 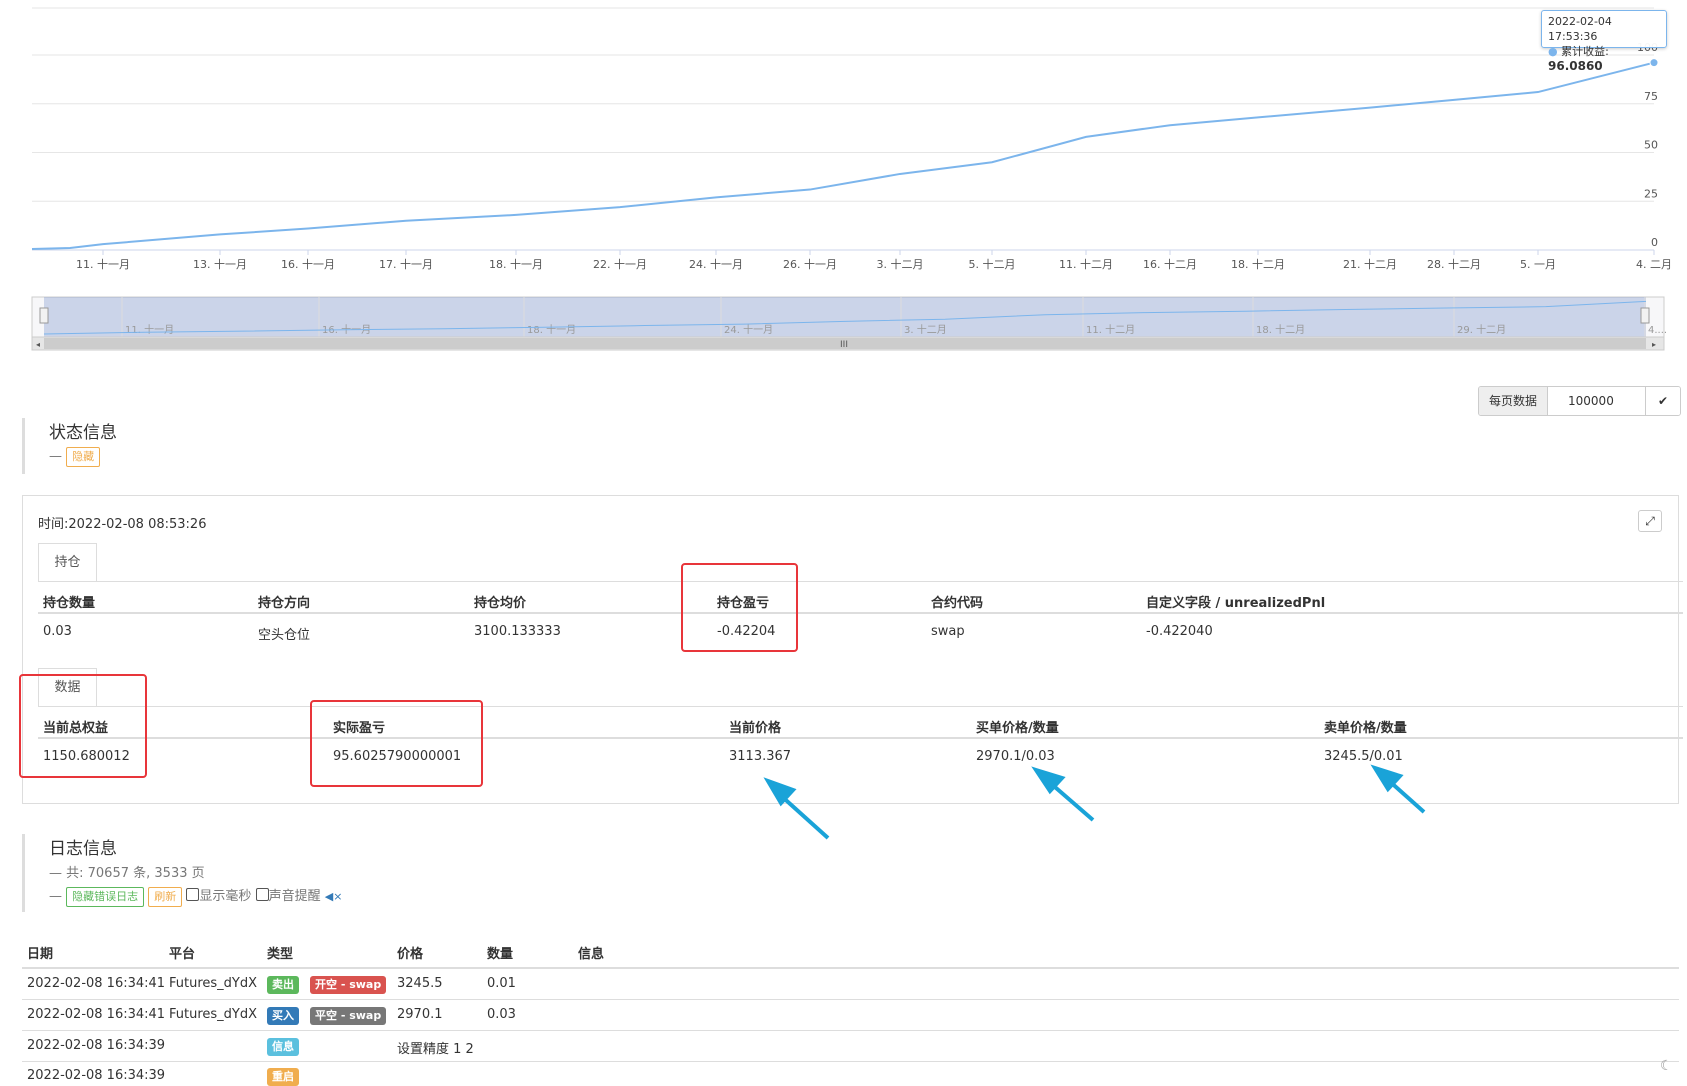 What do you see at coordinates (55, 896) in the screenshot?
I see `log-dash: —` at bounding box center [55, 896].